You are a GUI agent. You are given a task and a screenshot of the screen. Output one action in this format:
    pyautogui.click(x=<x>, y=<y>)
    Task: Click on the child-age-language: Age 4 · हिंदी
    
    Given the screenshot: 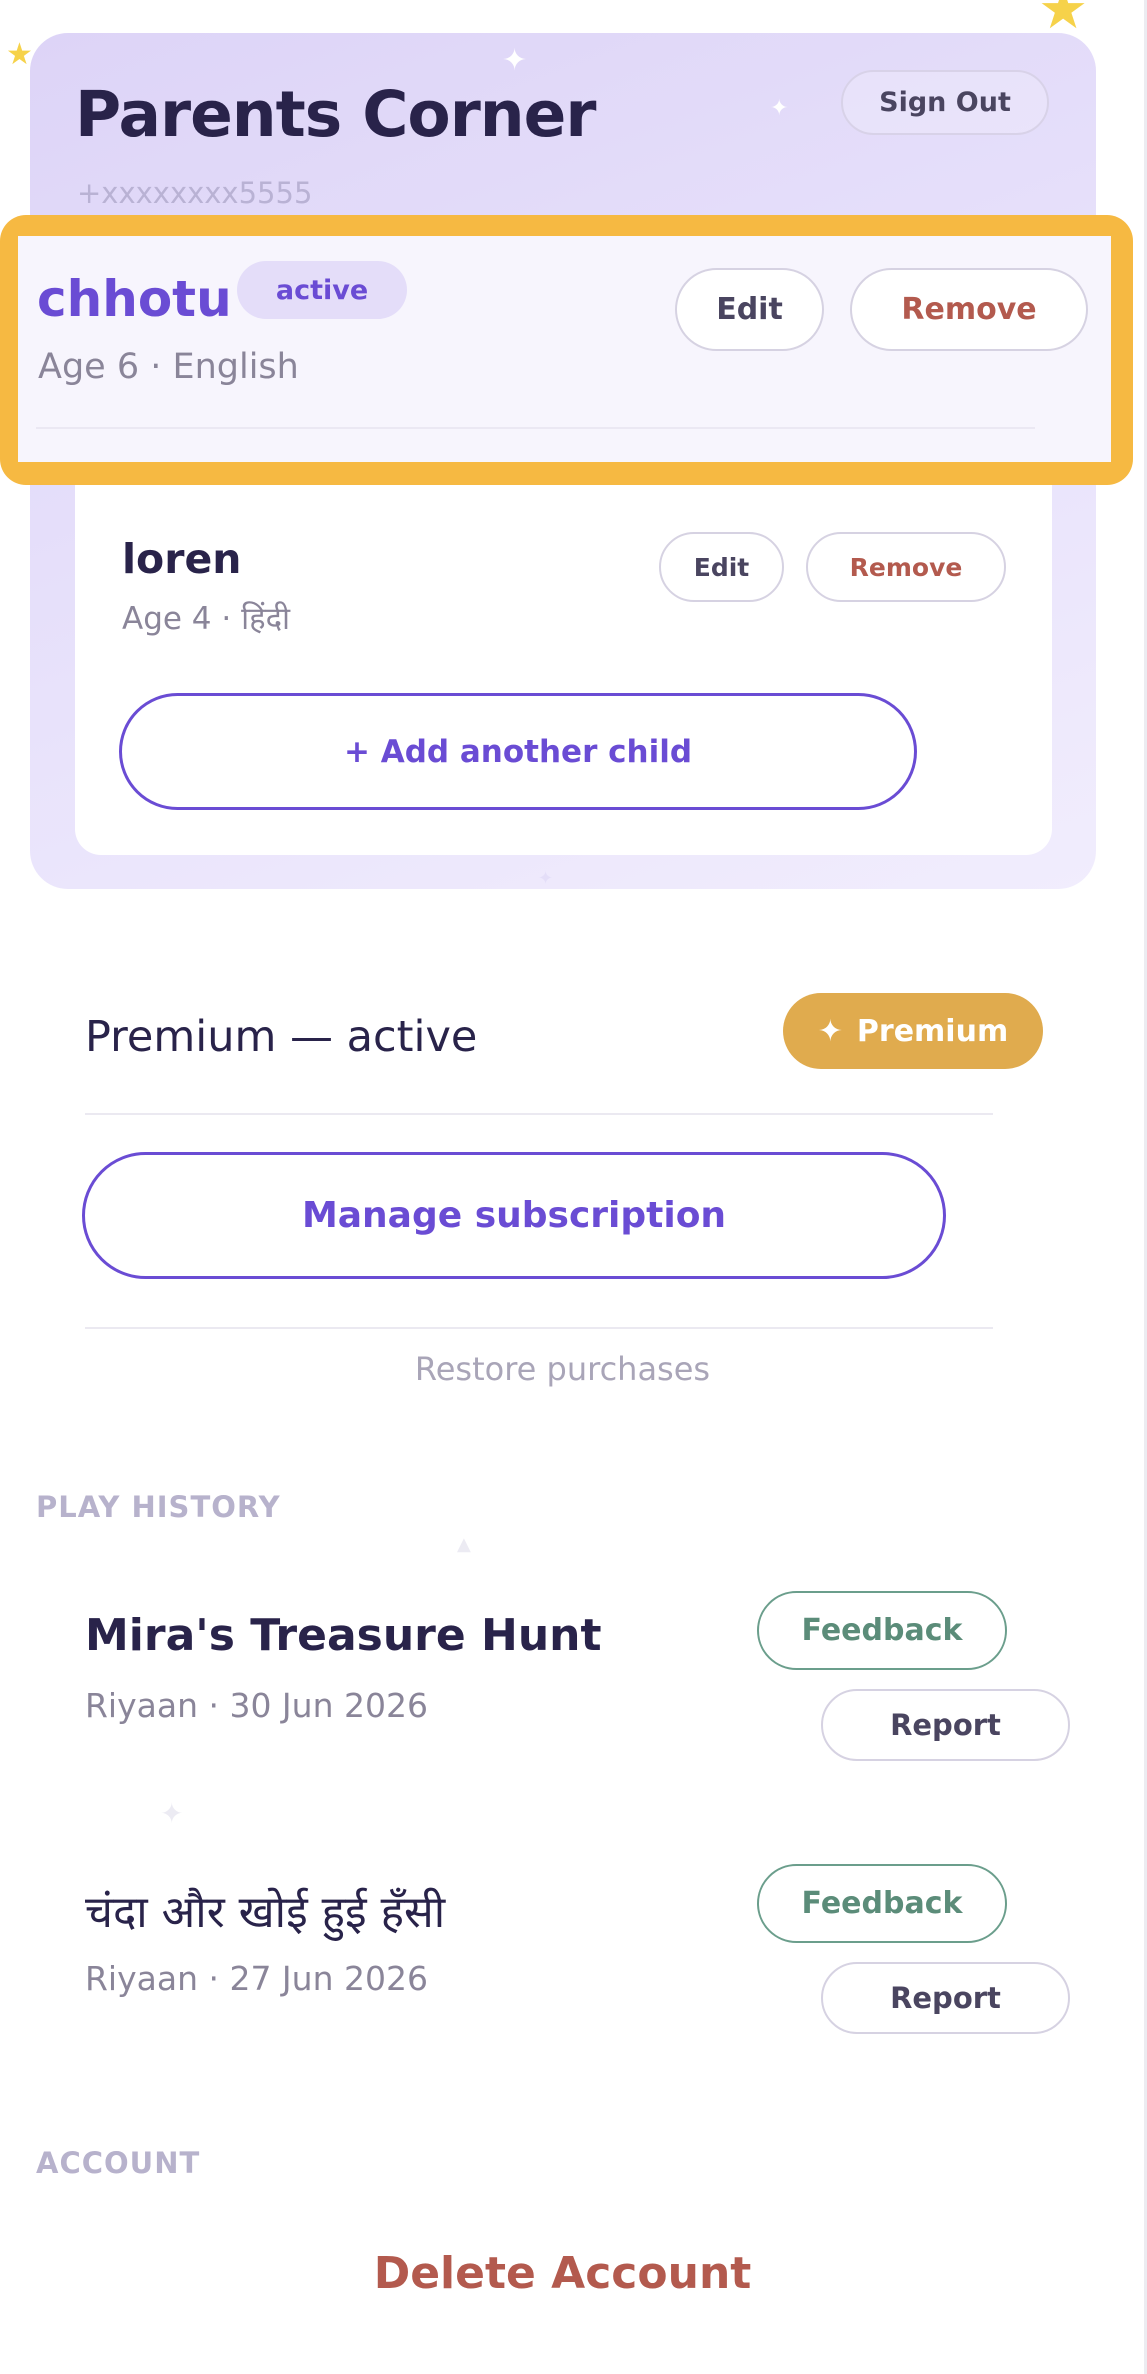 What is the action you would take?
    pyautogui.click(x=206, y=619)
    